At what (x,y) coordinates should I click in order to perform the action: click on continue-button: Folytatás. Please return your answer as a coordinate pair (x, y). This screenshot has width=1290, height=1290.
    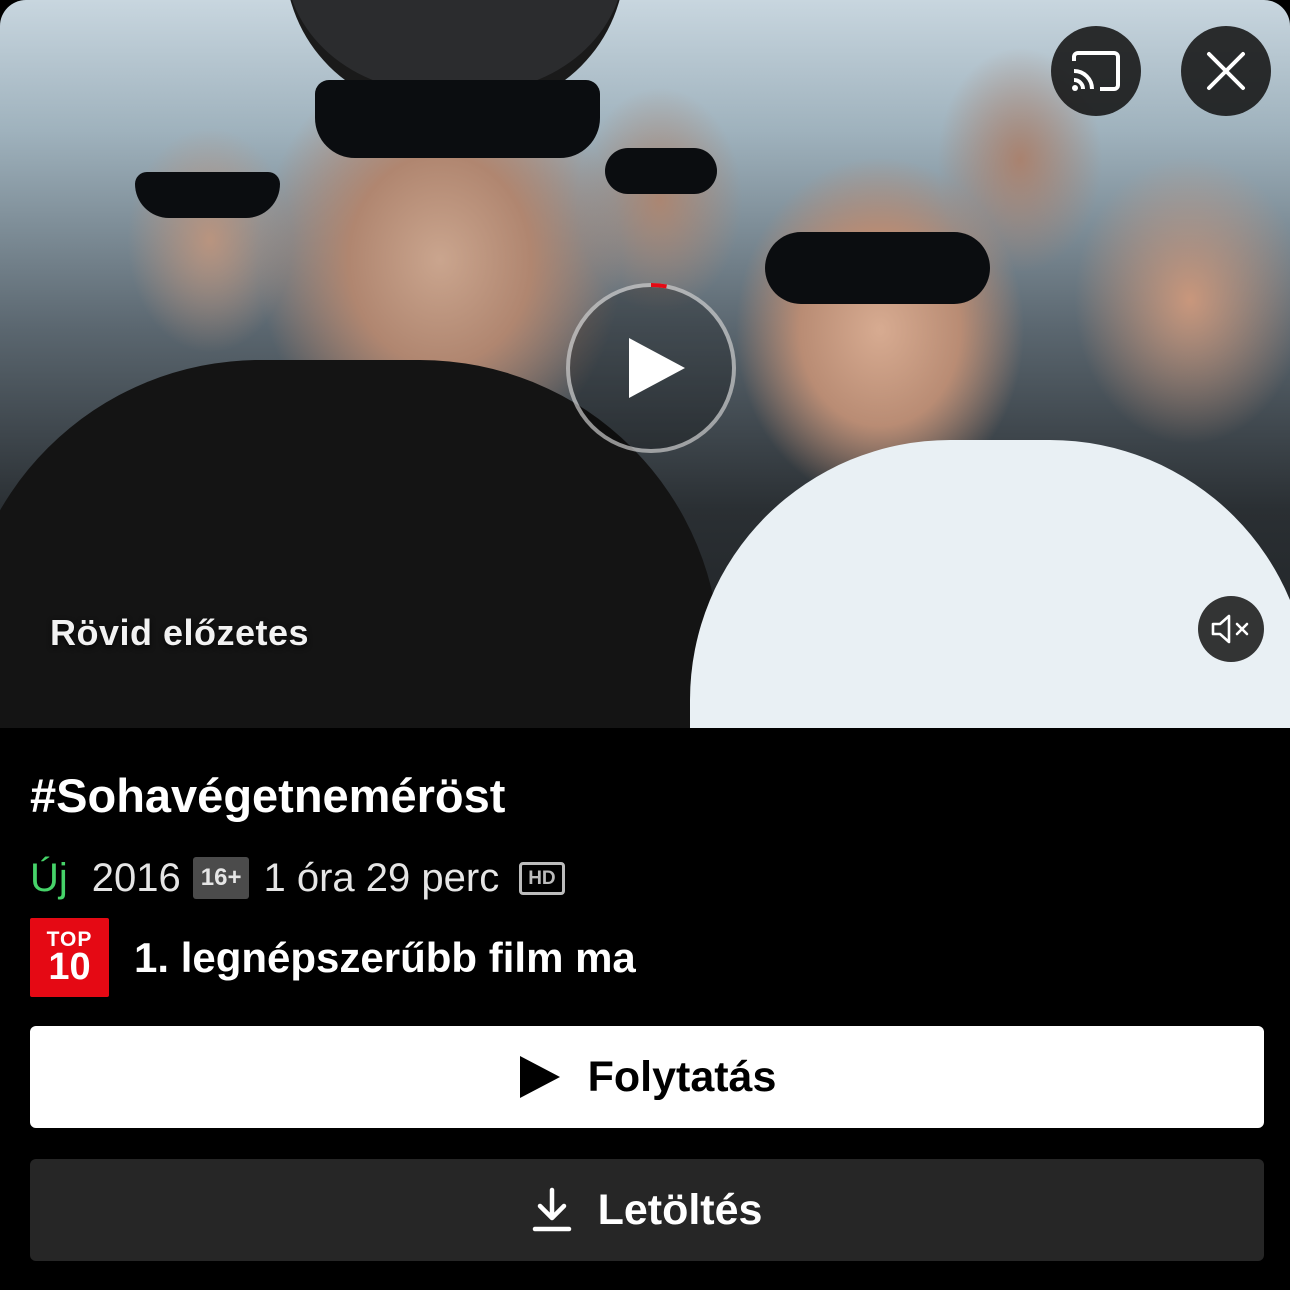
    Looking at the image, I should click on (647, 1077).